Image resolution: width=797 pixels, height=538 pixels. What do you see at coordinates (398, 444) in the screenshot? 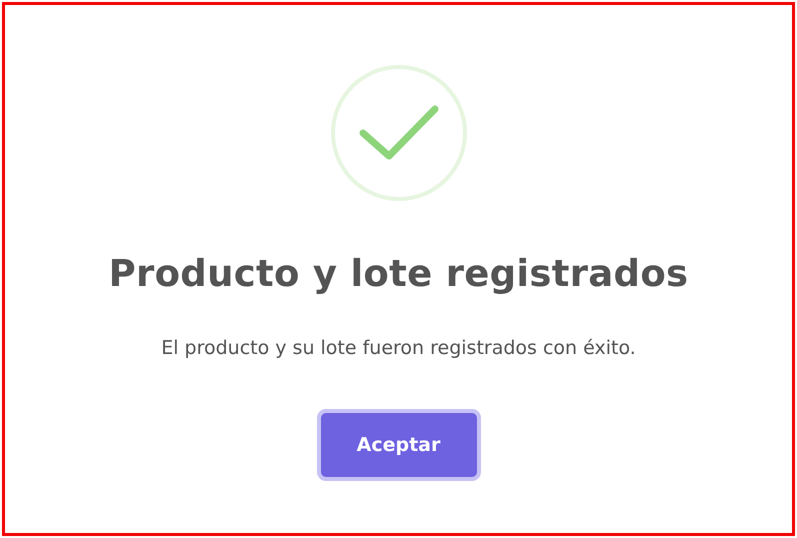
I see `accept-button: Aceptar` at bounding box center [398, 444].